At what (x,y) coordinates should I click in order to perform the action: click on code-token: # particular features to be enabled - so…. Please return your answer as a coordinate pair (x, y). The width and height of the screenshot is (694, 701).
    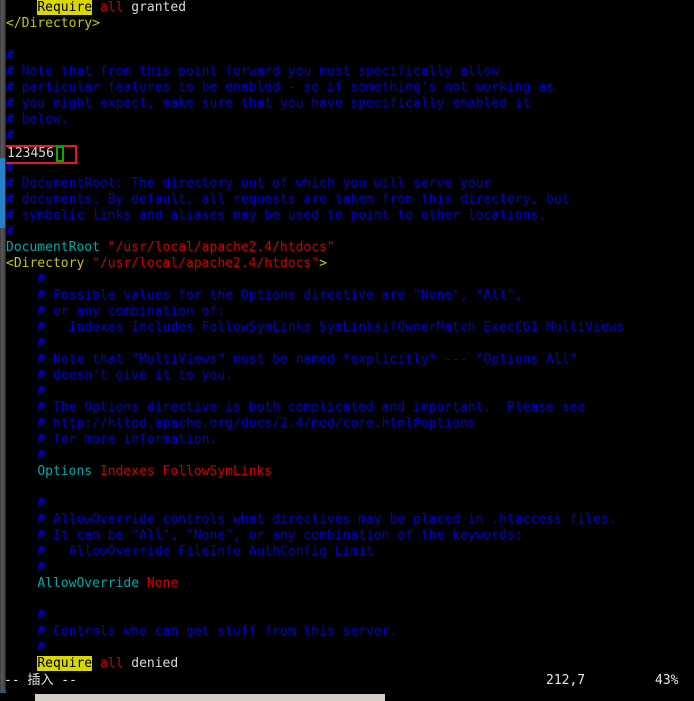
    Looking at the image, I should click on (280, 87).